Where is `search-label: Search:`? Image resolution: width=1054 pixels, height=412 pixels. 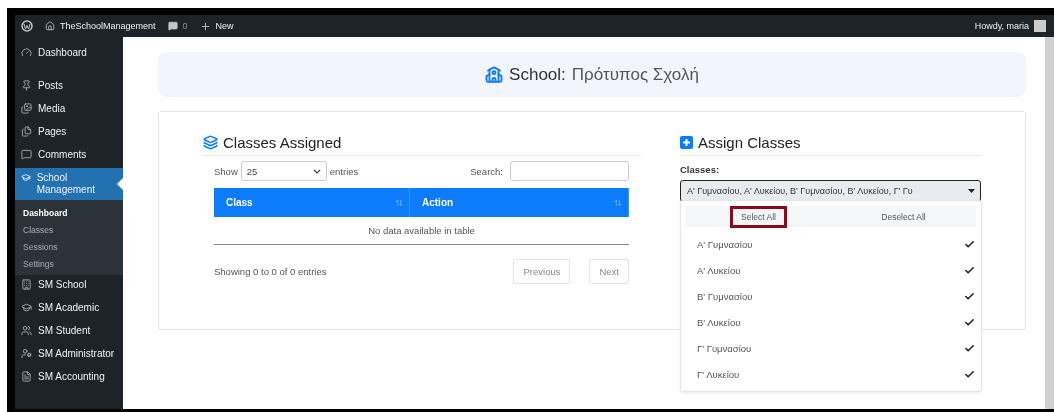 search-label: Search: is located at coordinates (486, 171).